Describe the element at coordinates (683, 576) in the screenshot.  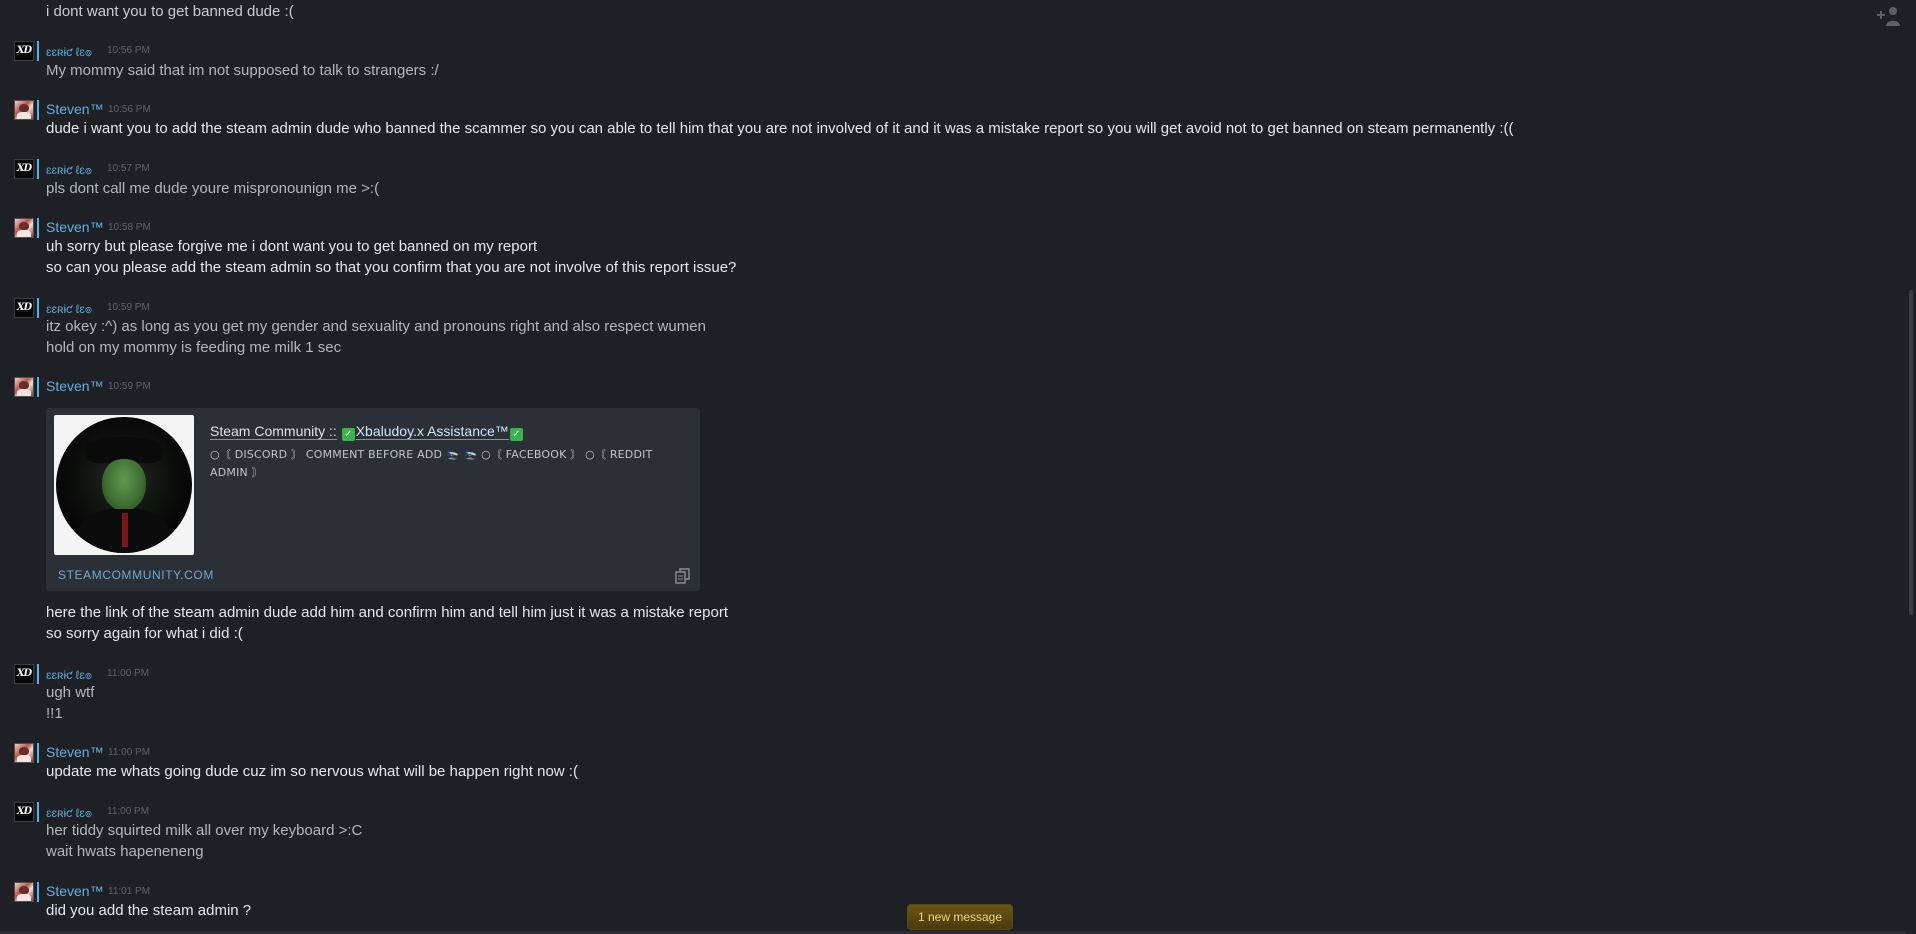
I see `copy-link-icon` at that location.